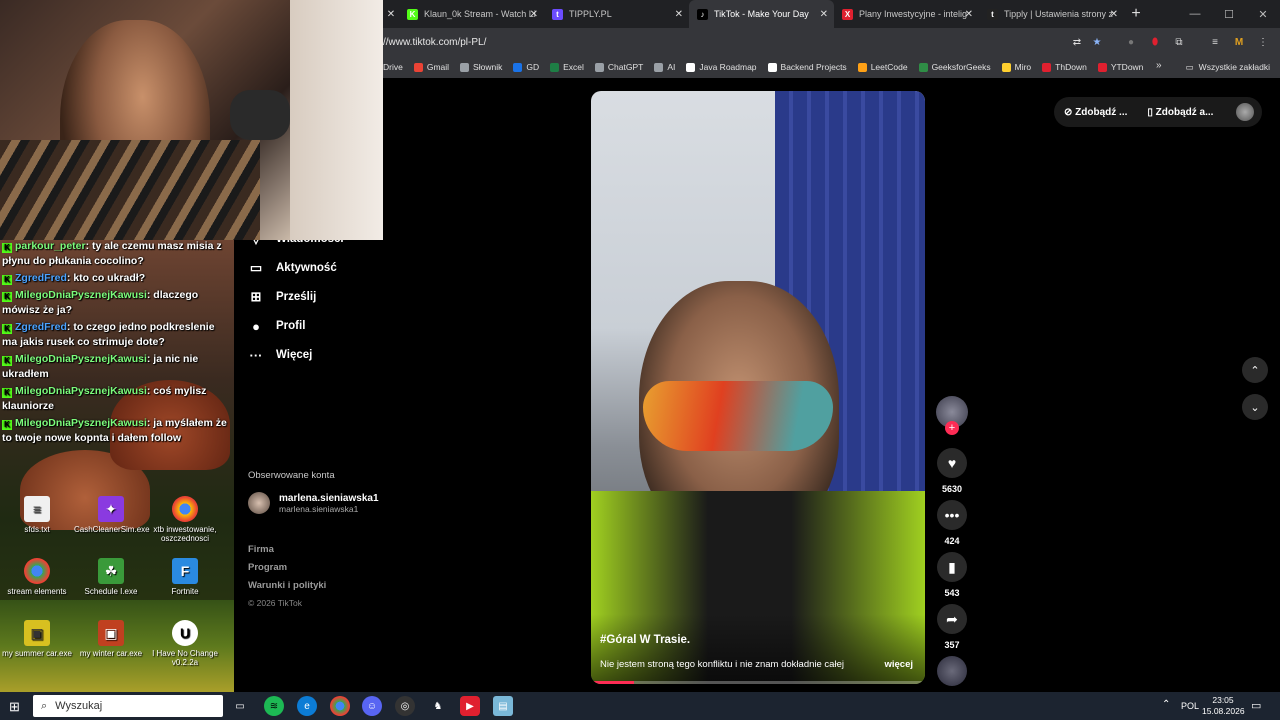 This screenshot has width=1280, height=720. Describe the element at coordinates (1097, 42) in the screenshot. I see `bookmark-star-icon: ★` at that location.